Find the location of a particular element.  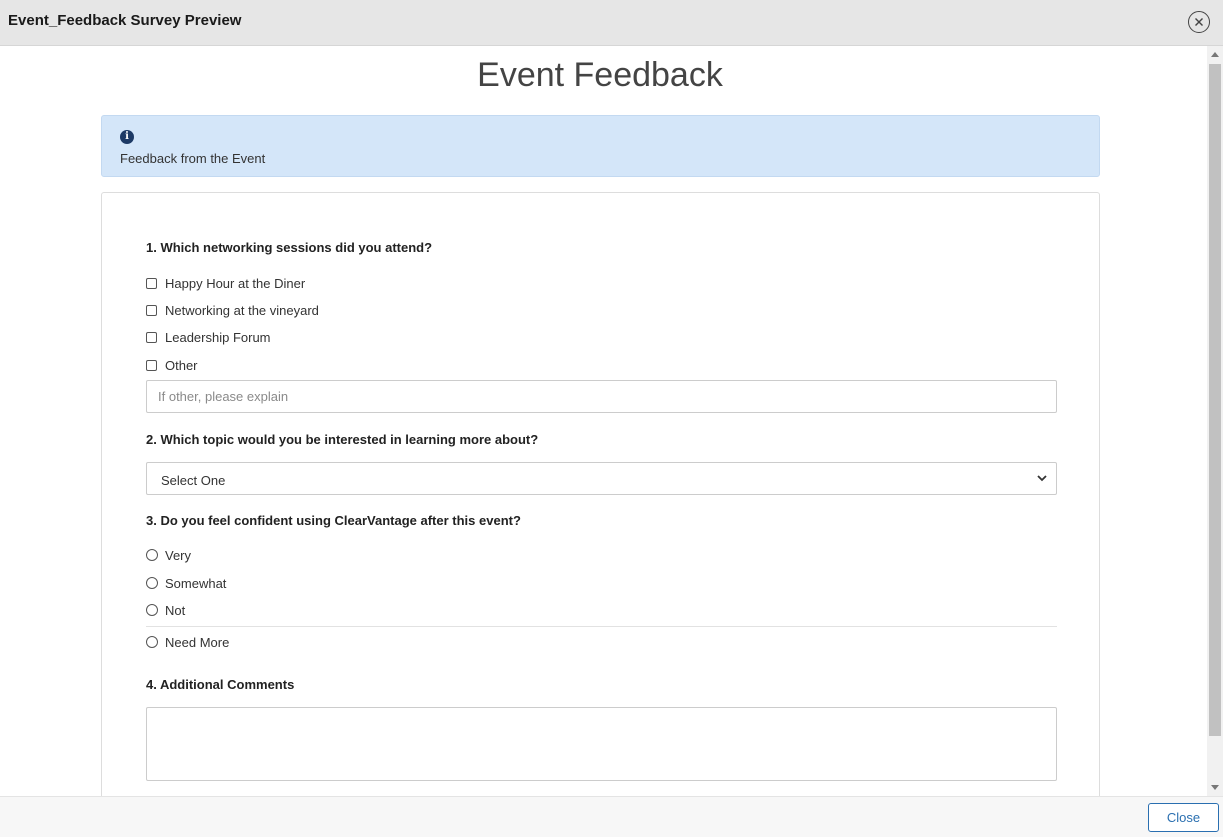

q1-option-happy-hour: Happy Hour at the Diner is located at coordinates (225, 283).